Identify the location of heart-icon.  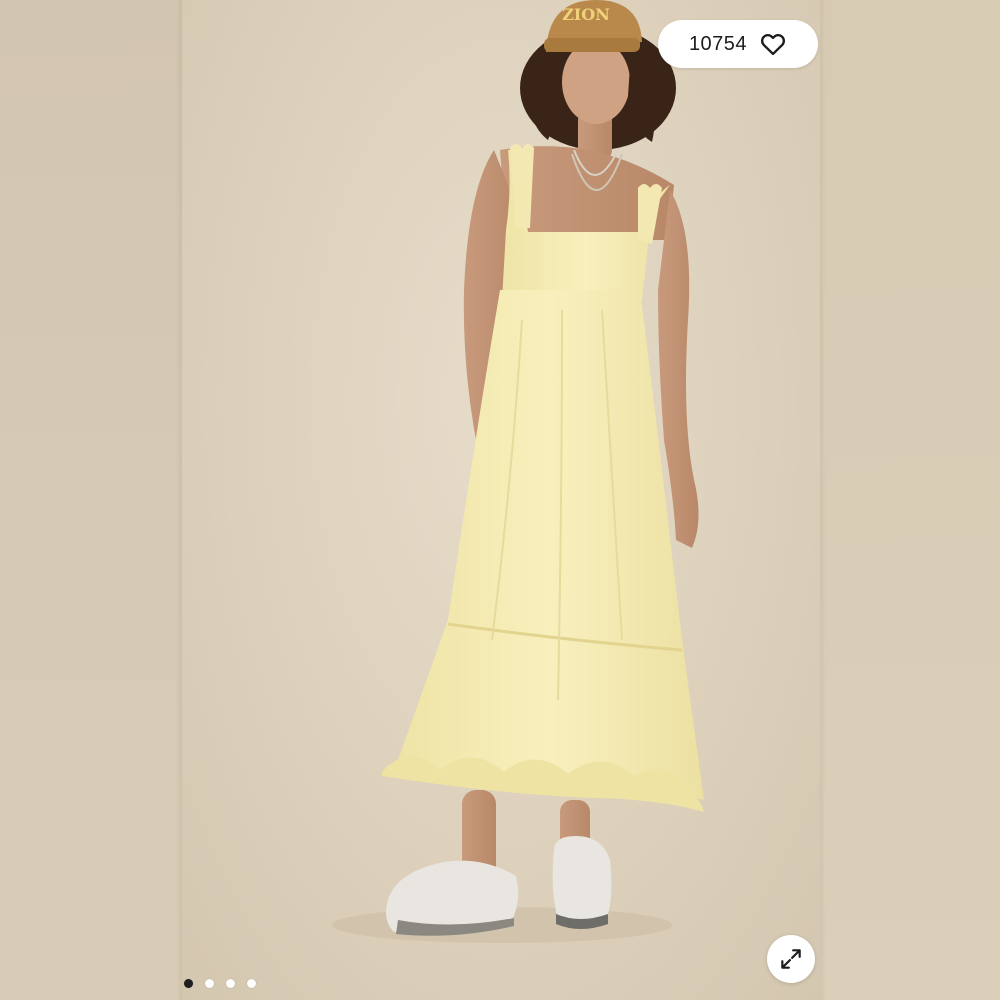
(773, 44).